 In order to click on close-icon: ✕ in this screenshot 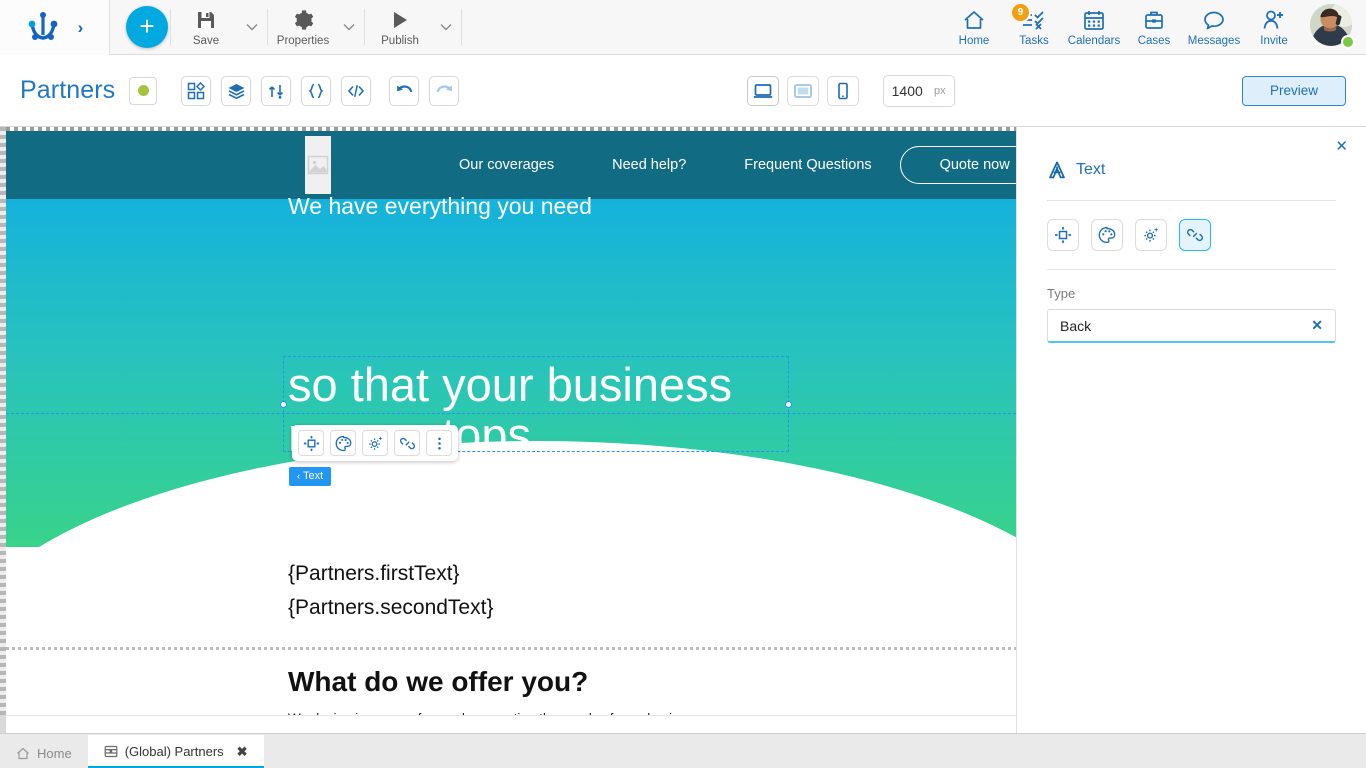, I will do `click(1341, 146)`.